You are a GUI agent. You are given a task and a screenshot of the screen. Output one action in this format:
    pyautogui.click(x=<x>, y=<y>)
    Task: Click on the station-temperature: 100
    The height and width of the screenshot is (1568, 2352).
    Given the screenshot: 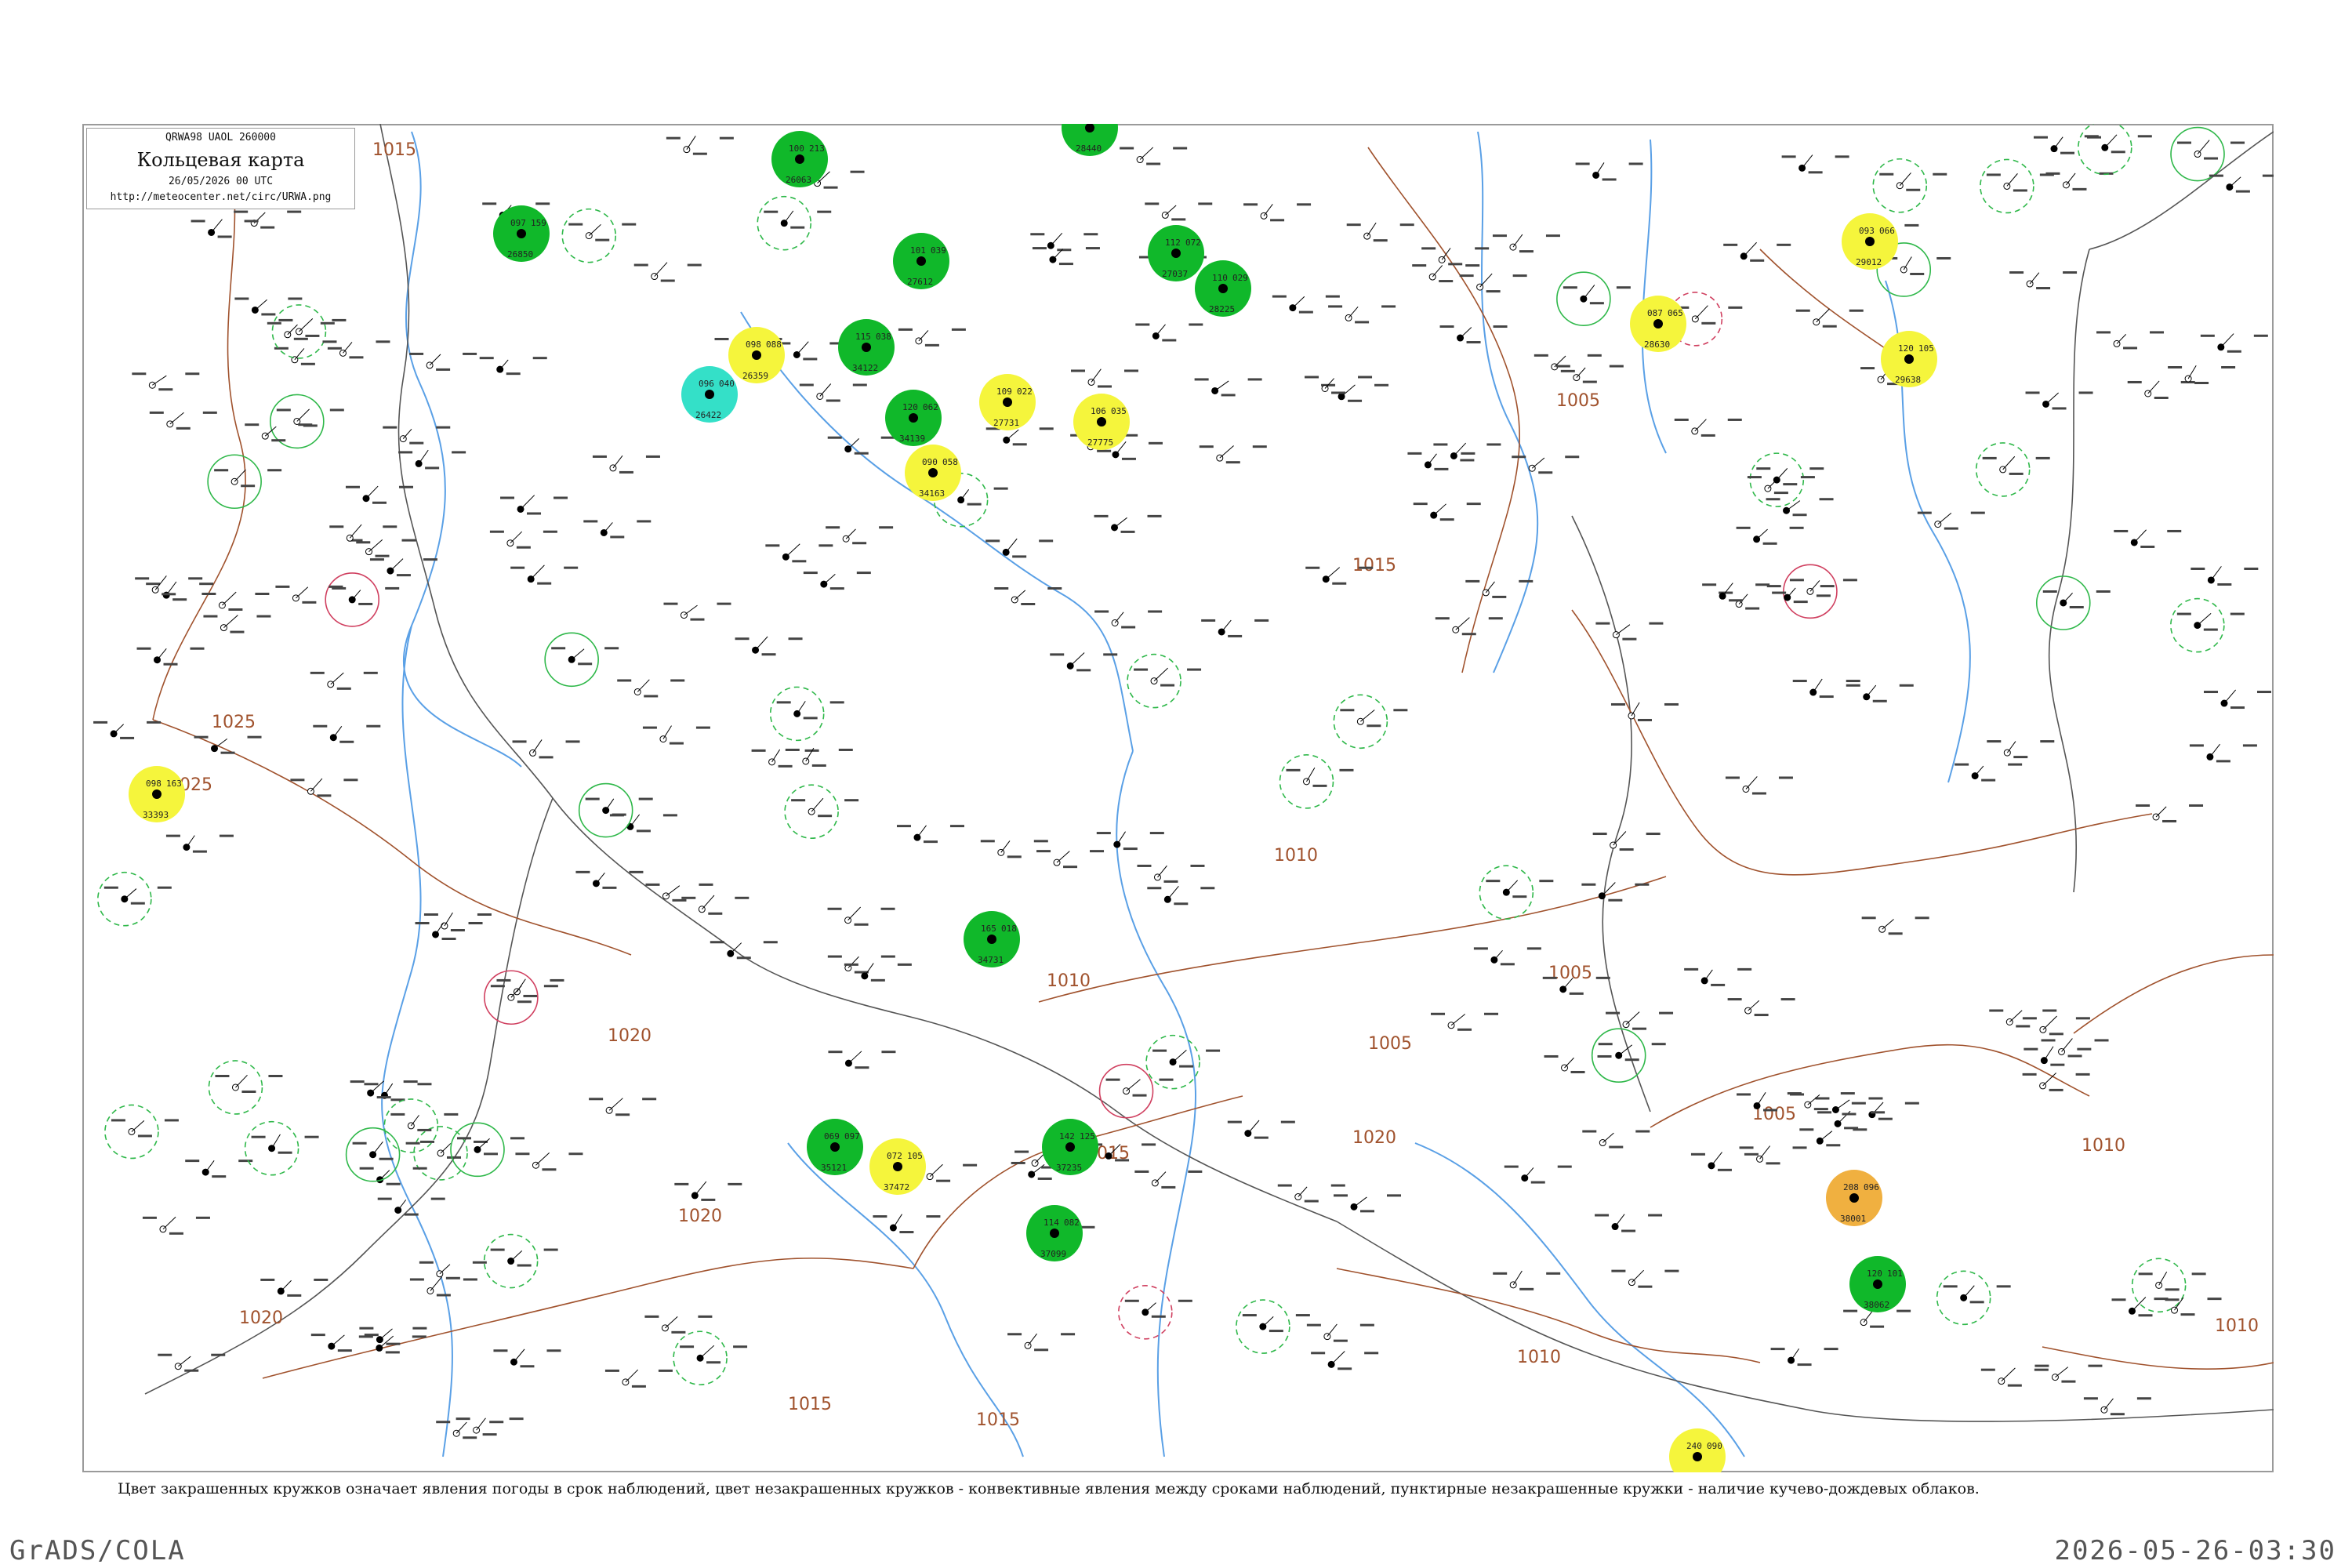 What is the action you would take?
    pyautogui.click(x=796, y=148)
    